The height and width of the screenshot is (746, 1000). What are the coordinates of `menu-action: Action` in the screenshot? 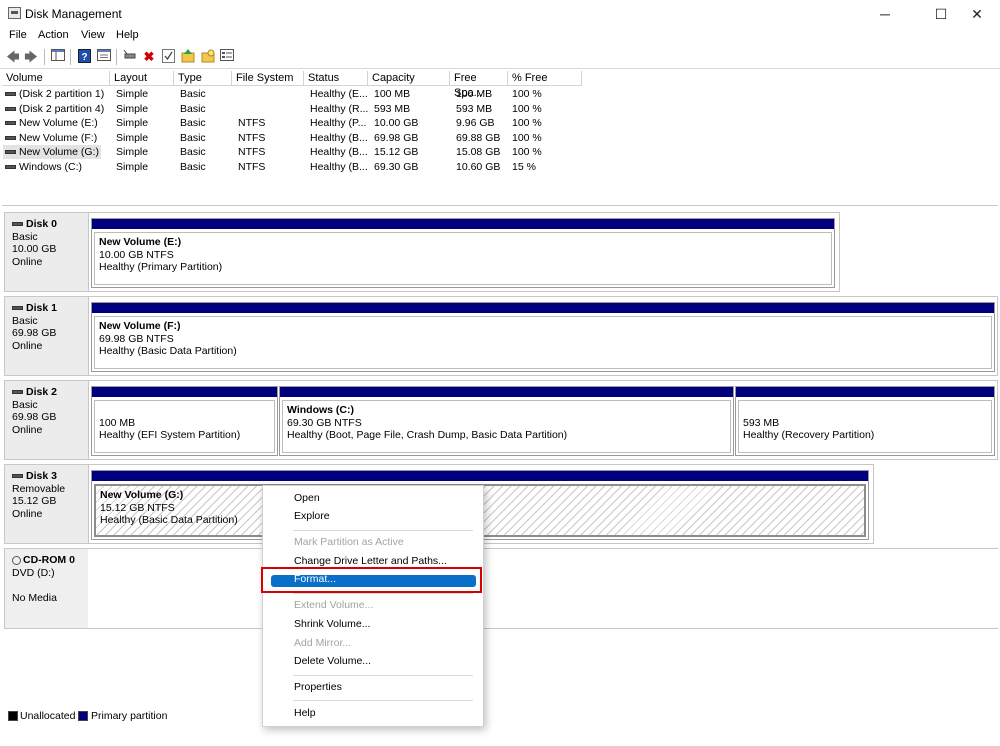 It's located at (53, 35).